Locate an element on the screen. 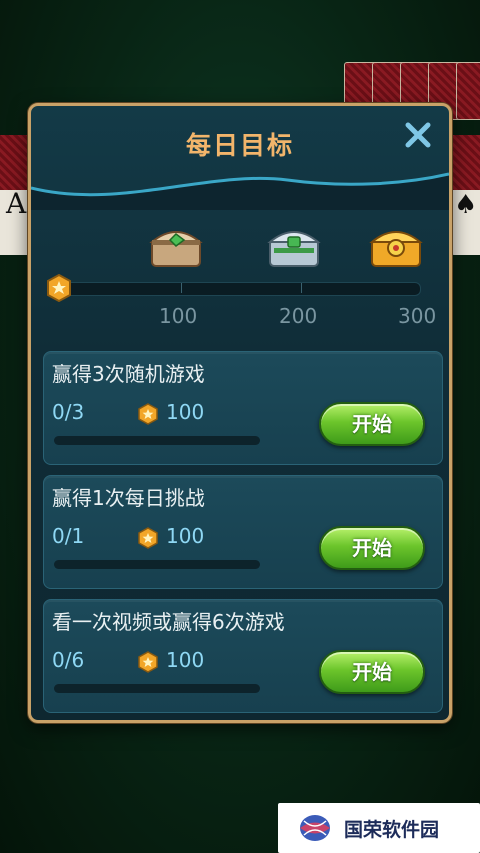  close-button is located at coordinates (418, 137).